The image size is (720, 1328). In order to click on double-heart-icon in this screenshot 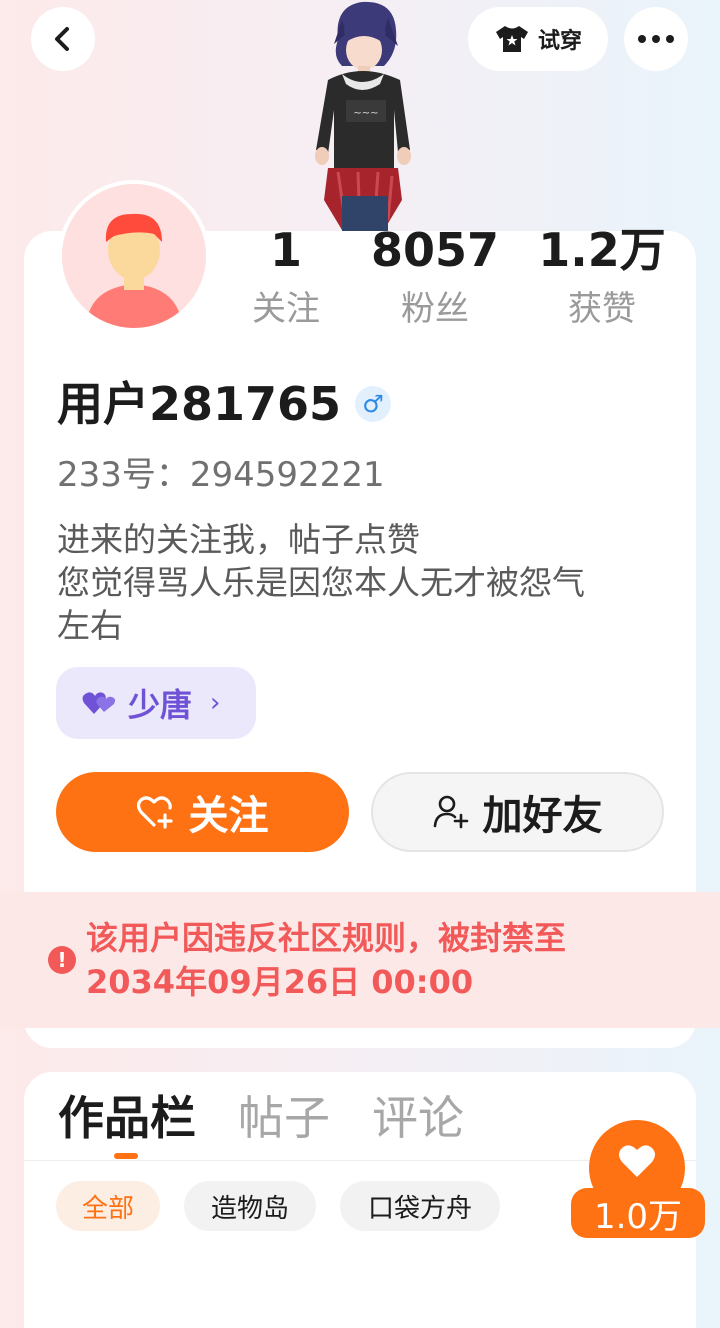, I will do `click(99, 703)`.